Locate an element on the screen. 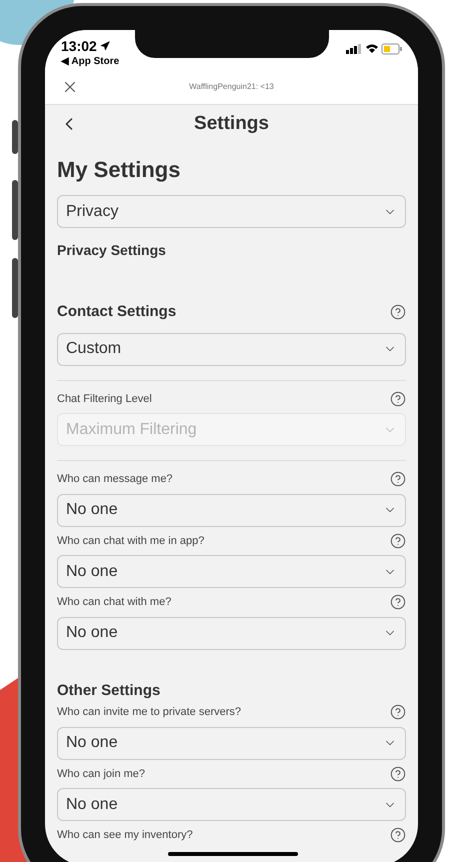  back-to-app-link: ◀ App Store is located at coordinates (90, 61).